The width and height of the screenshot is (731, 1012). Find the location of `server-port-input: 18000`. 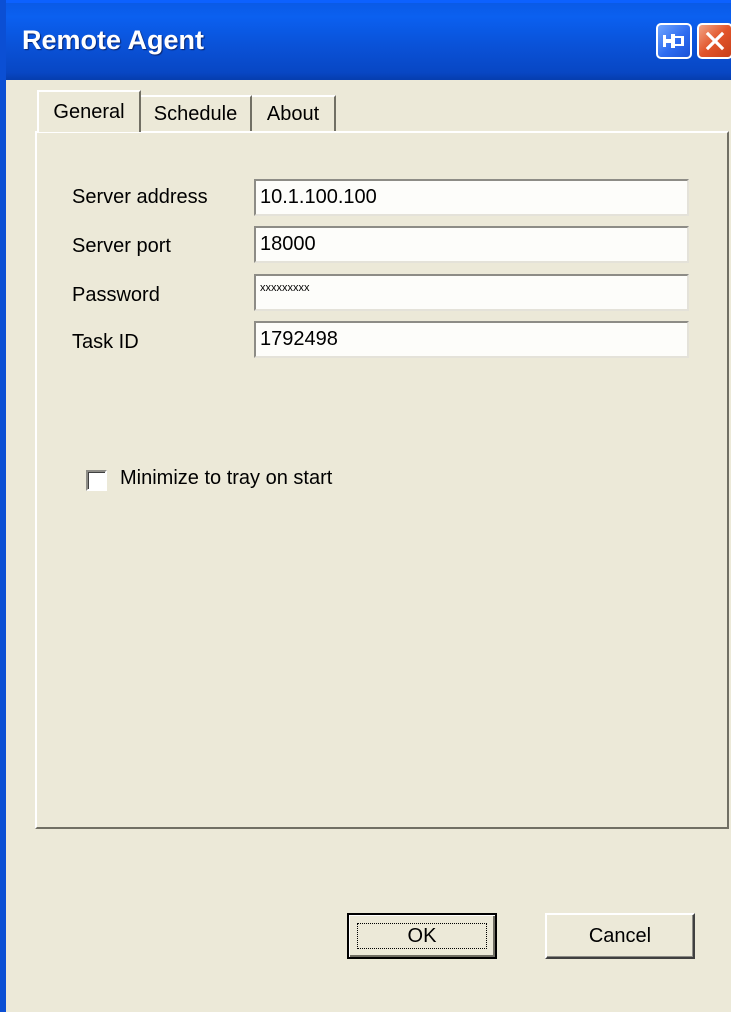

server-port-input: 18000 is located at coordinates (471, 244).